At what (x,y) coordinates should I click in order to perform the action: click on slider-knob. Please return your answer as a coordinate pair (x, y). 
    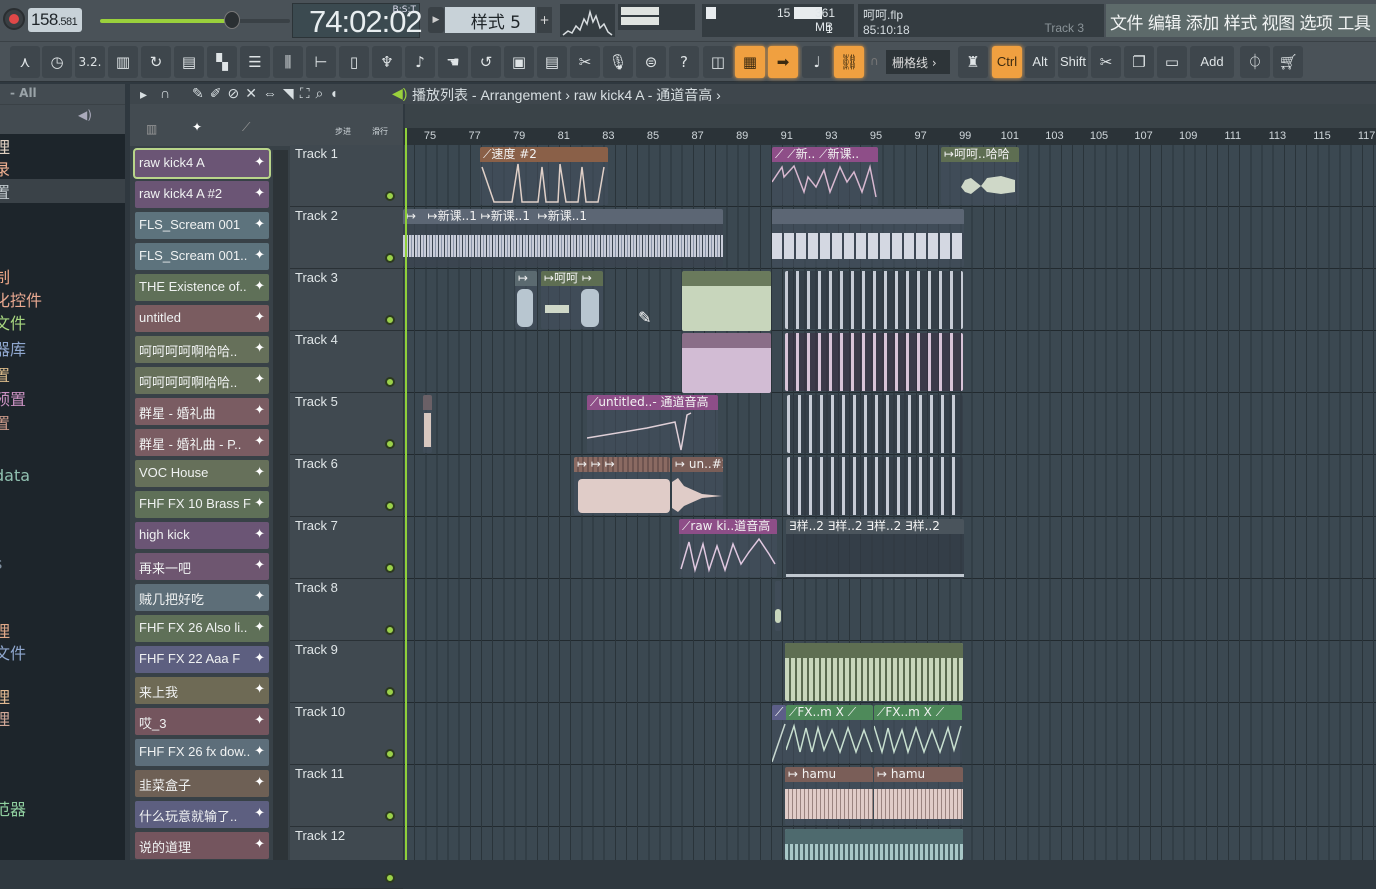
    Looking at the image, I should click on (232, 20).